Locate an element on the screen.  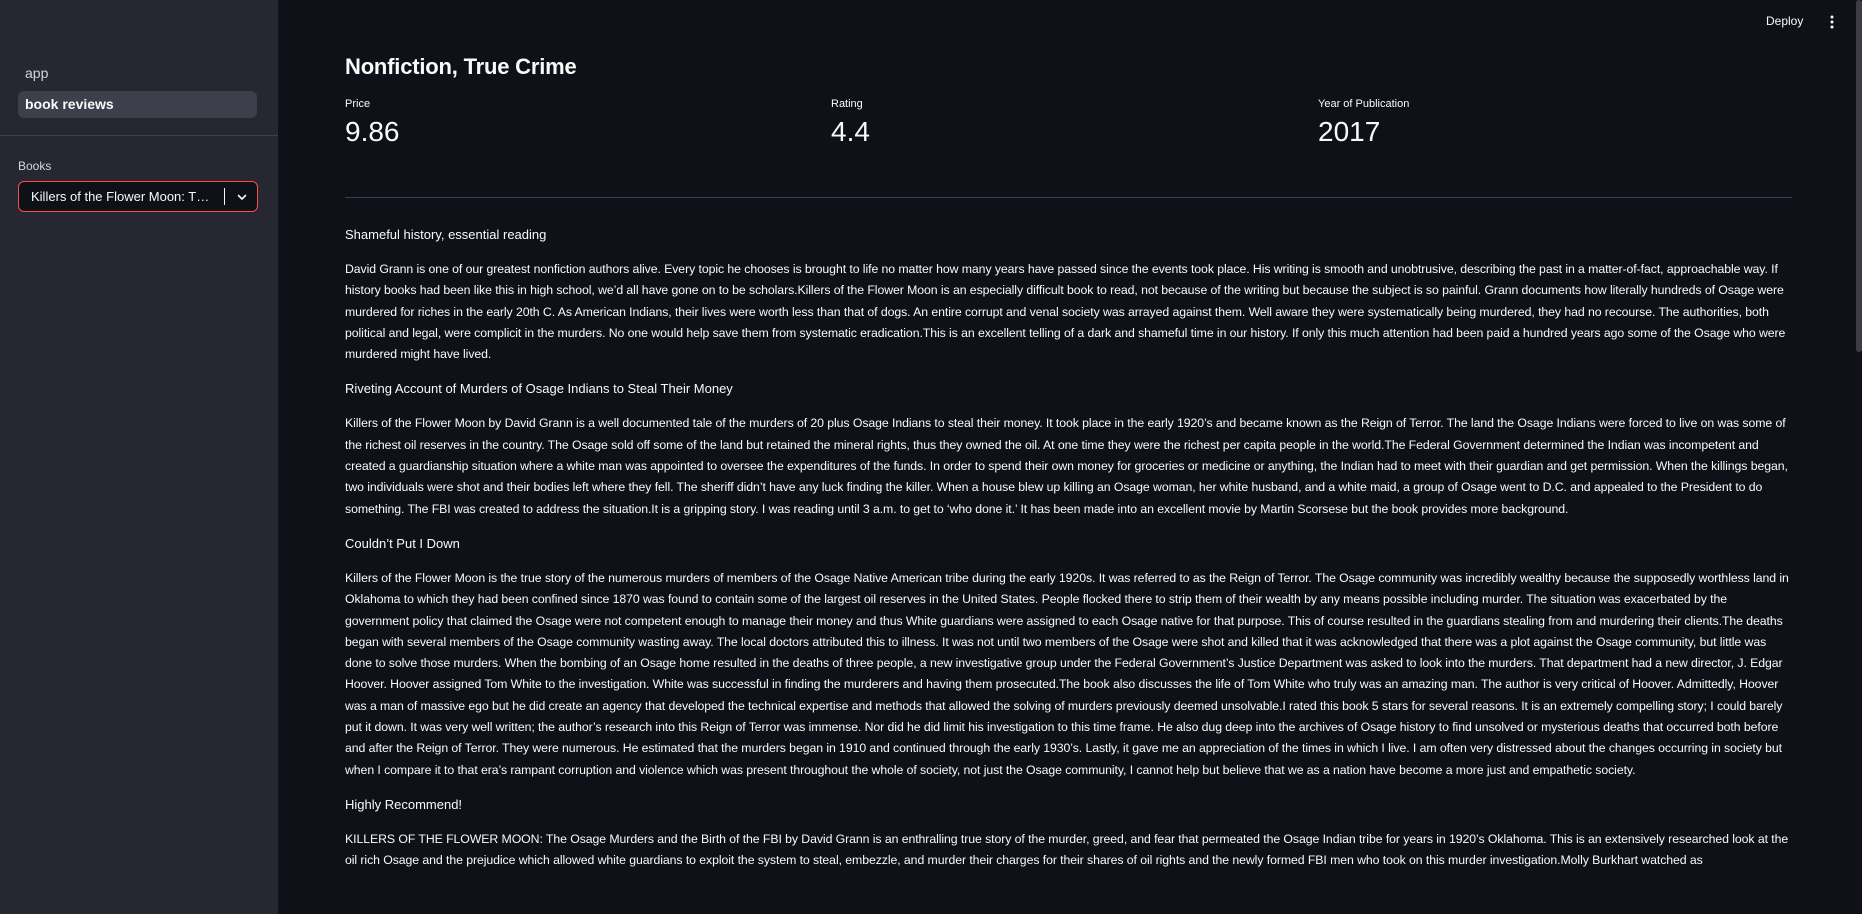
metric-year: Year of Publication 2017 is located at coordinates (1363, 123).